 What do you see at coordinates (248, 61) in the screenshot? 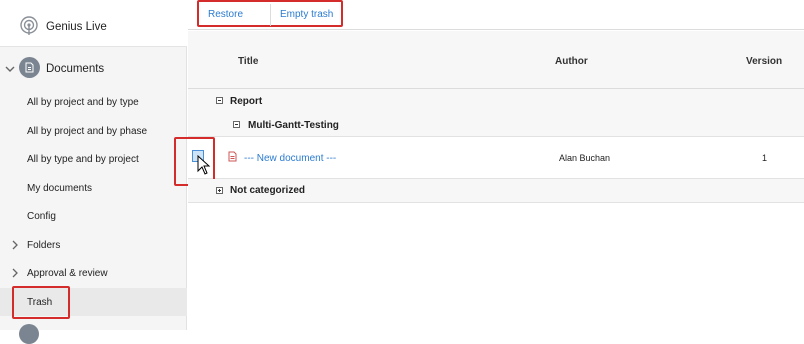
I see `column-header-title: Title` at bounding box center [248, 61].